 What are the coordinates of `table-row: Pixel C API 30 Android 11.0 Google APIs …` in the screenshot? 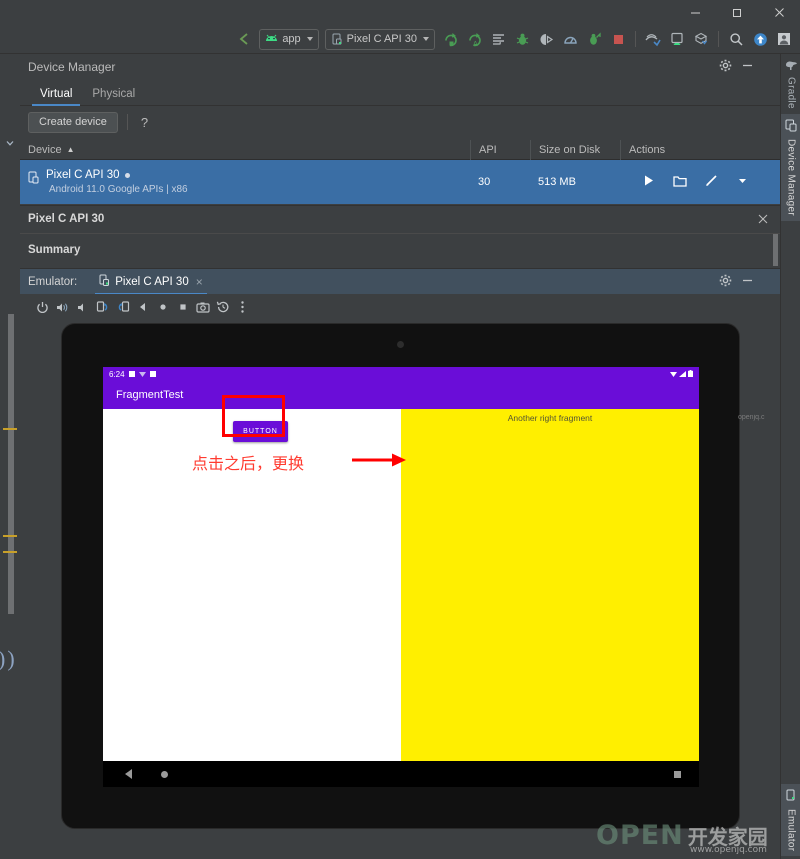 It's located at (400, 182).